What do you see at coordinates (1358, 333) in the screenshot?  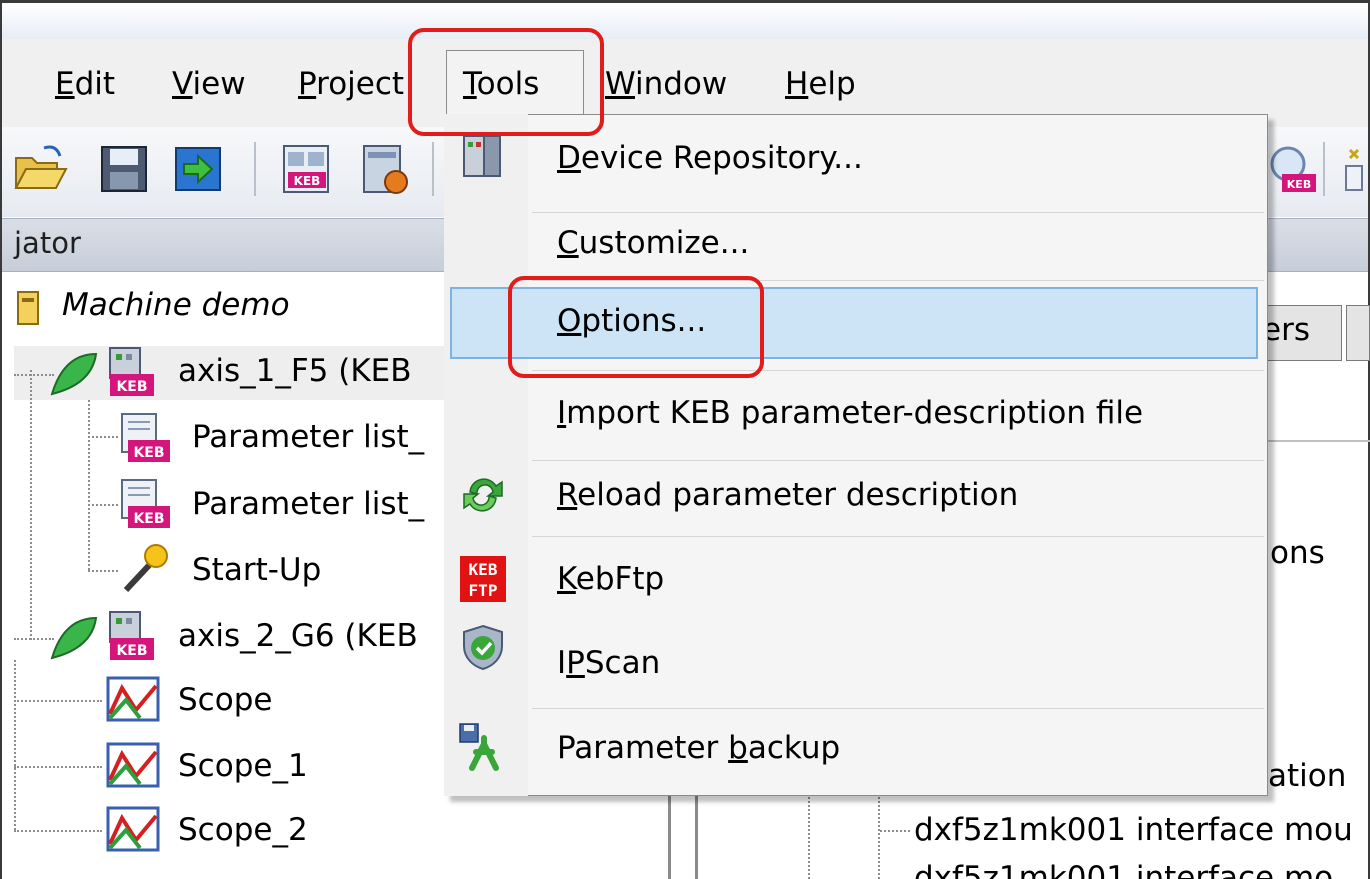 I see `right-panel-tab-next` at bounding box center [1358, 333].